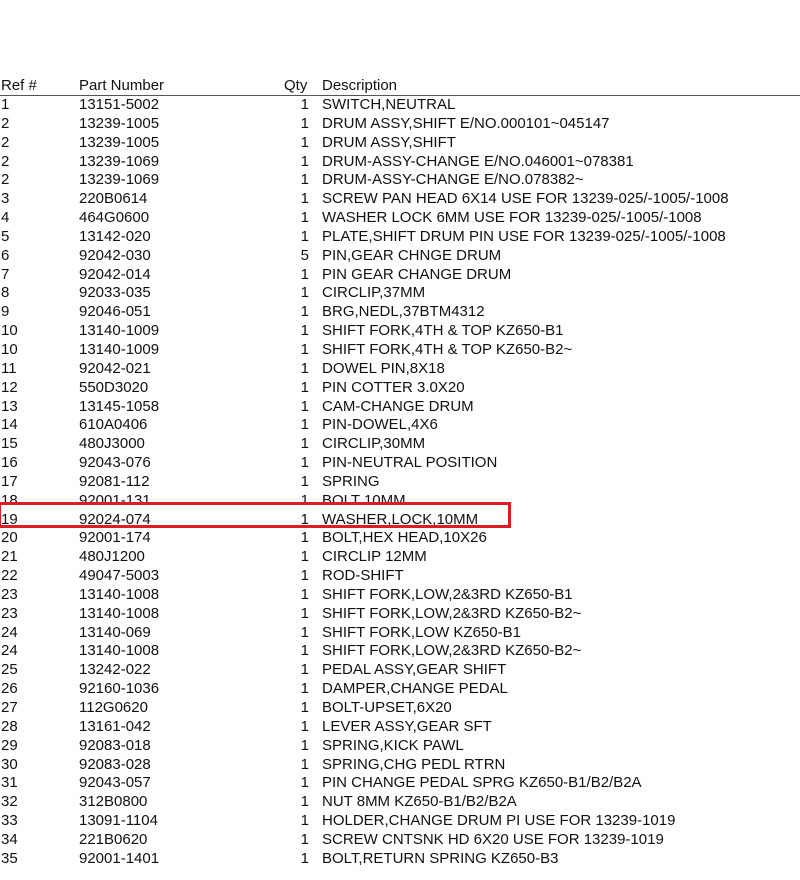 The image size is (800, 880). What do you see at coordinates (9, 444) in the screenshot?
I see `ref-cell: 15` at bounding box center [9, 444].